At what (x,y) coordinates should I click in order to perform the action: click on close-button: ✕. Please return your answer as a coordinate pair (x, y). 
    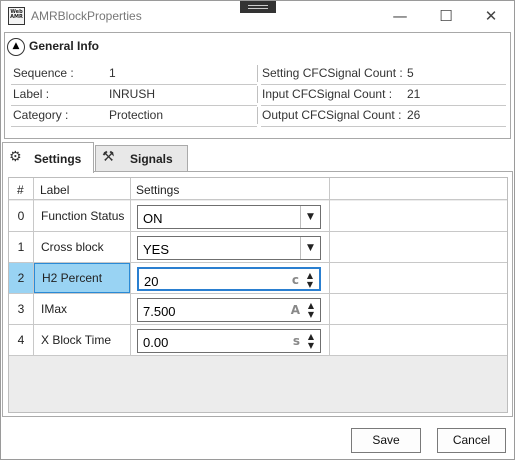
    Looking at the image, I should click on (491, 16).